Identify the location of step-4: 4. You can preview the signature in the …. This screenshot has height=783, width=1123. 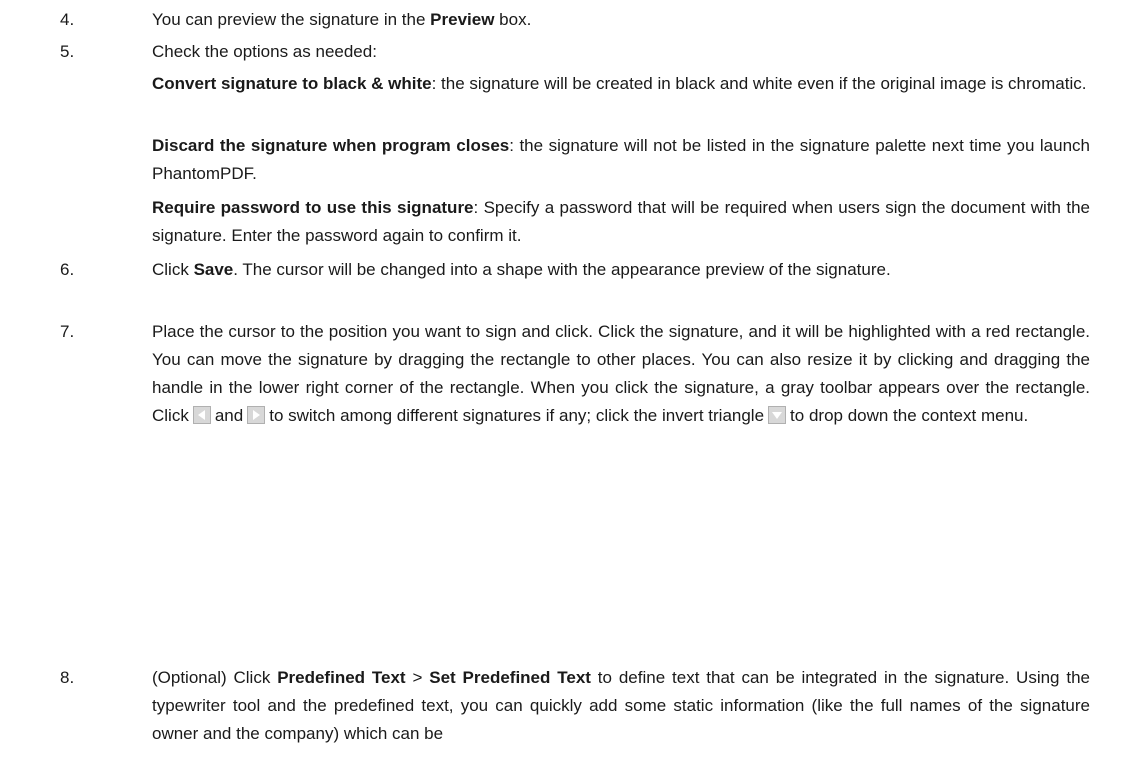
(575, 20).